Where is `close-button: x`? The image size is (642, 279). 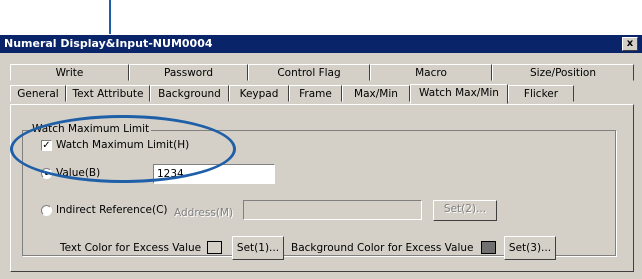 close-button: x is located at coordinates (630, 44).